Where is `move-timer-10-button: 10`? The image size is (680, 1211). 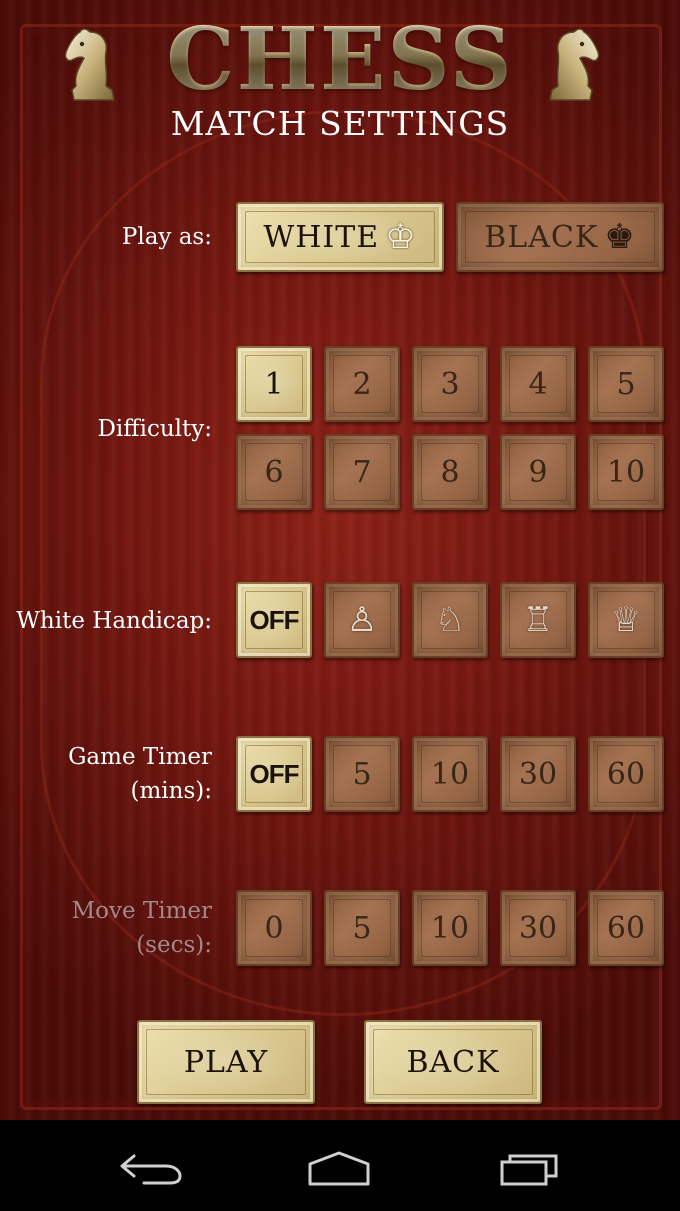 move-timer-10-button: 10 is located at coordinates (450, 928).